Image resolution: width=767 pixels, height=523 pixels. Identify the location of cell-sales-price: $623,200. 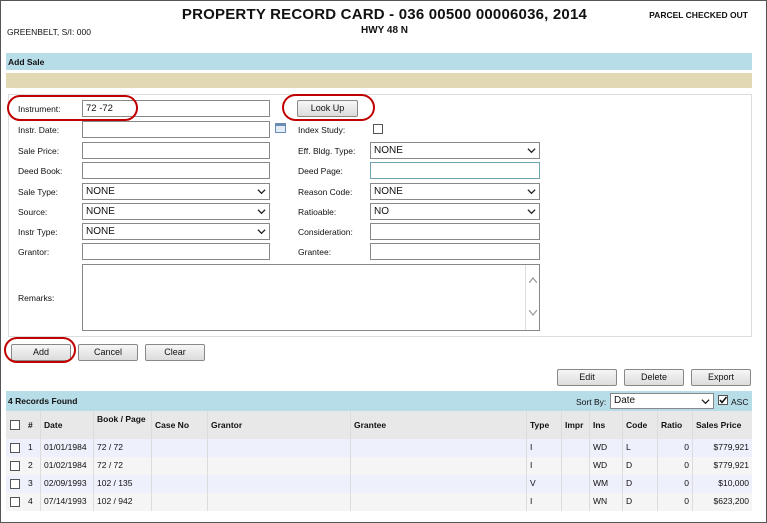
(731, 501).